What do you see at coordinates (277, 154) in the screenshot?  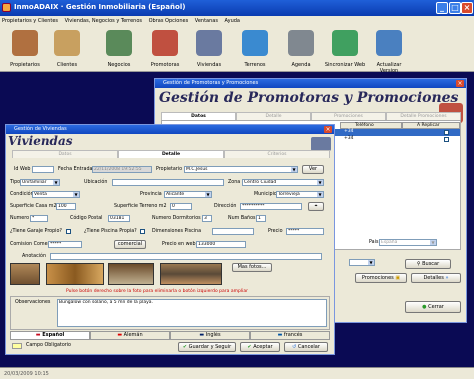 I see `tab-criterios: Criterios` at bounding box center [277, 154].